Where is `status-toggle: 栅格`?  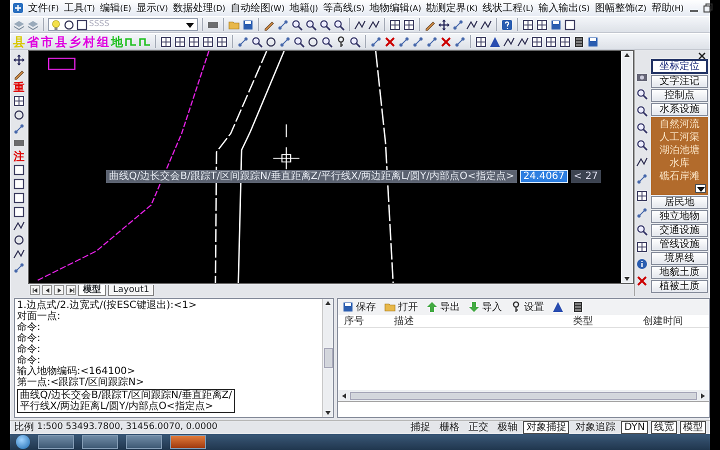
status-toggle: 栅格 is located at coordinates (449, 427).